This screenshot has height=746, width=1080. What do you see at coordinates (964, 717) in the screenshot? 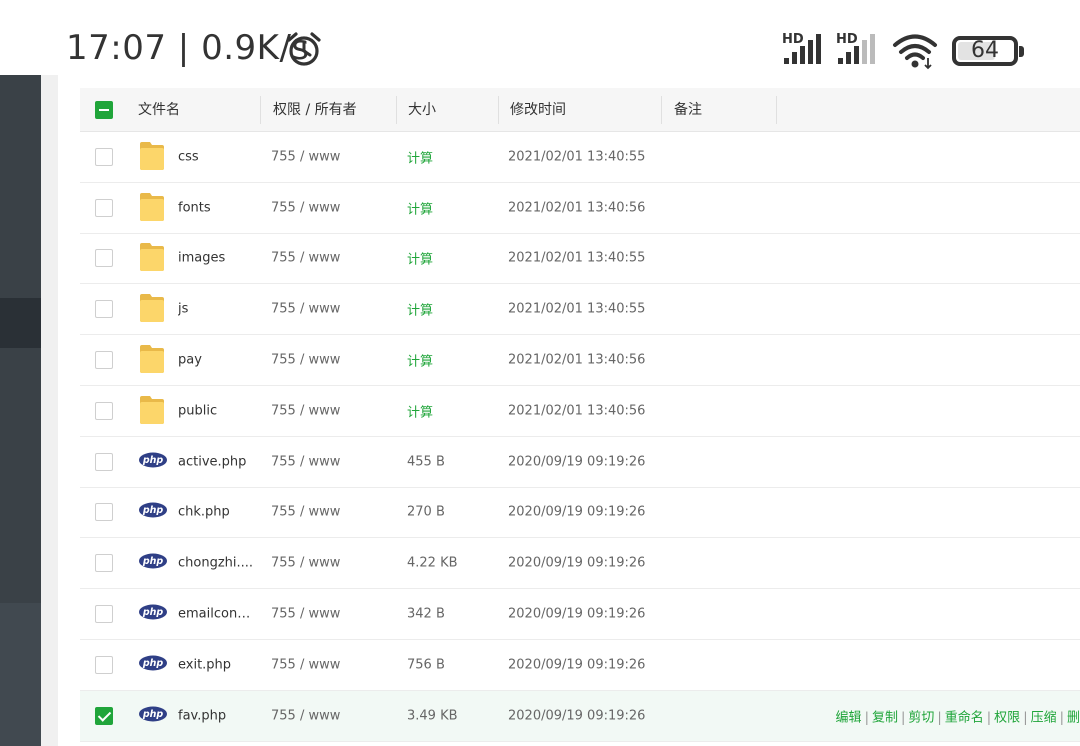
I see `row-action-link: 重命名` at bounding box center [964, 717].